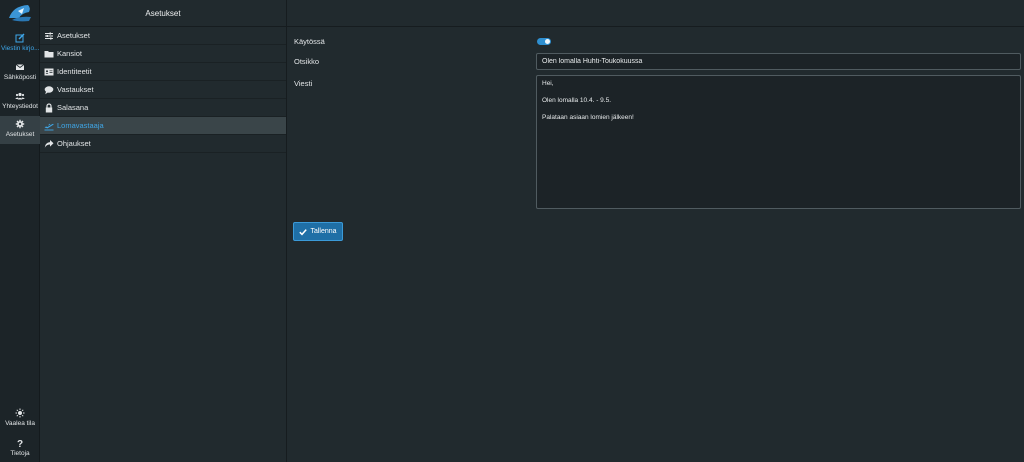  What do you see at coordinates (655, 13) in the screenshot?
I see `panel-header` at bounding box center [655, 13].